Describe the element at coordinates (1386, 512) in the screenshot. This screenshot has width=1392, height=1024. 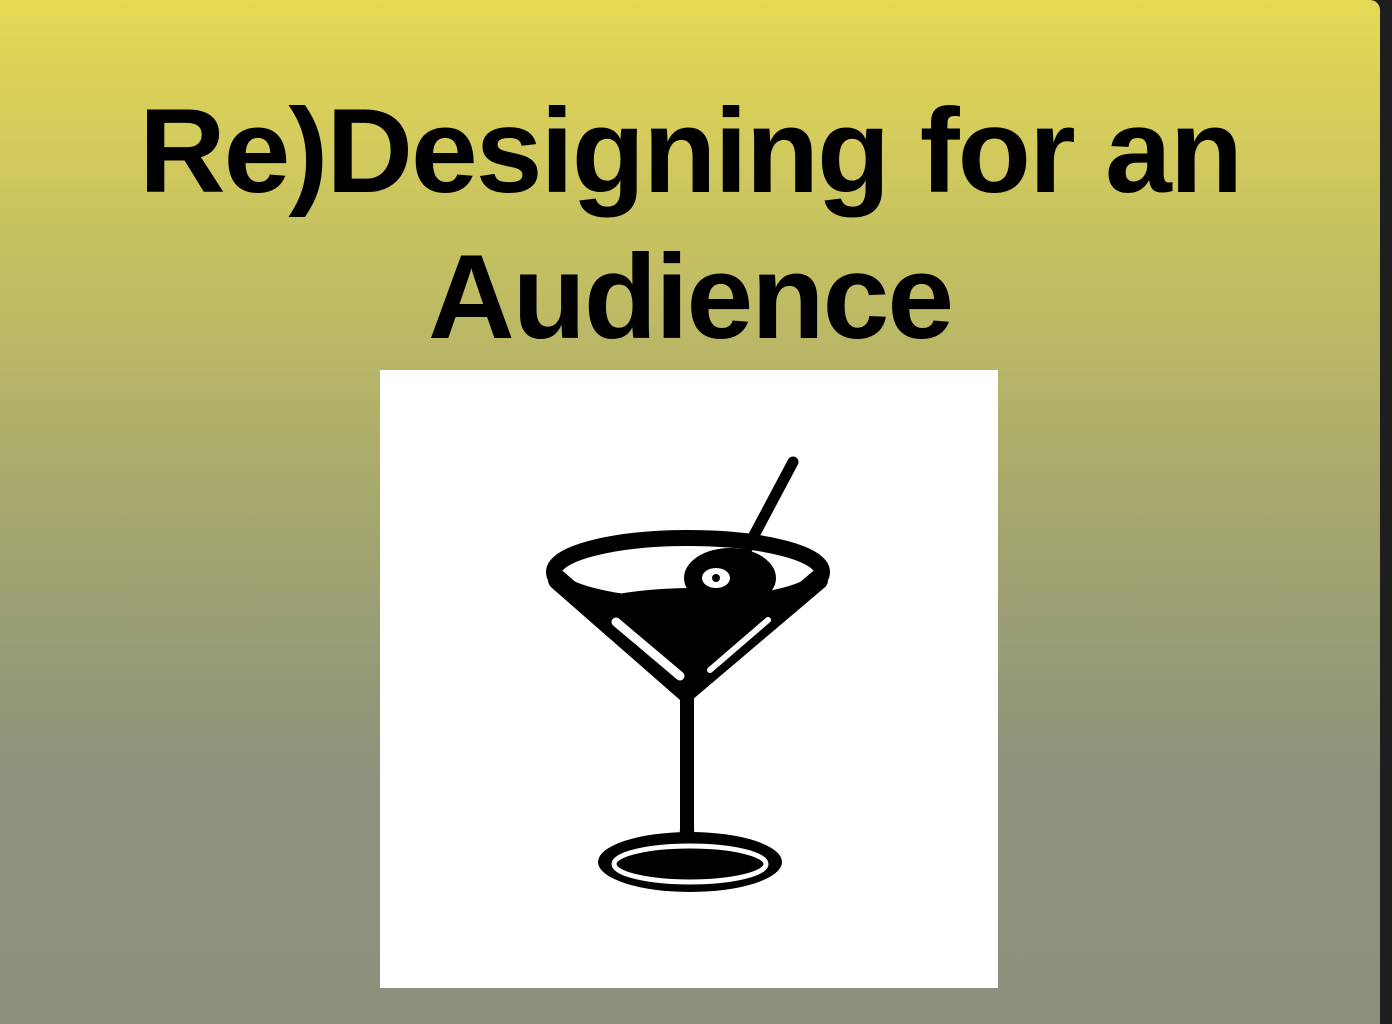
I see `window-edge` at that location.